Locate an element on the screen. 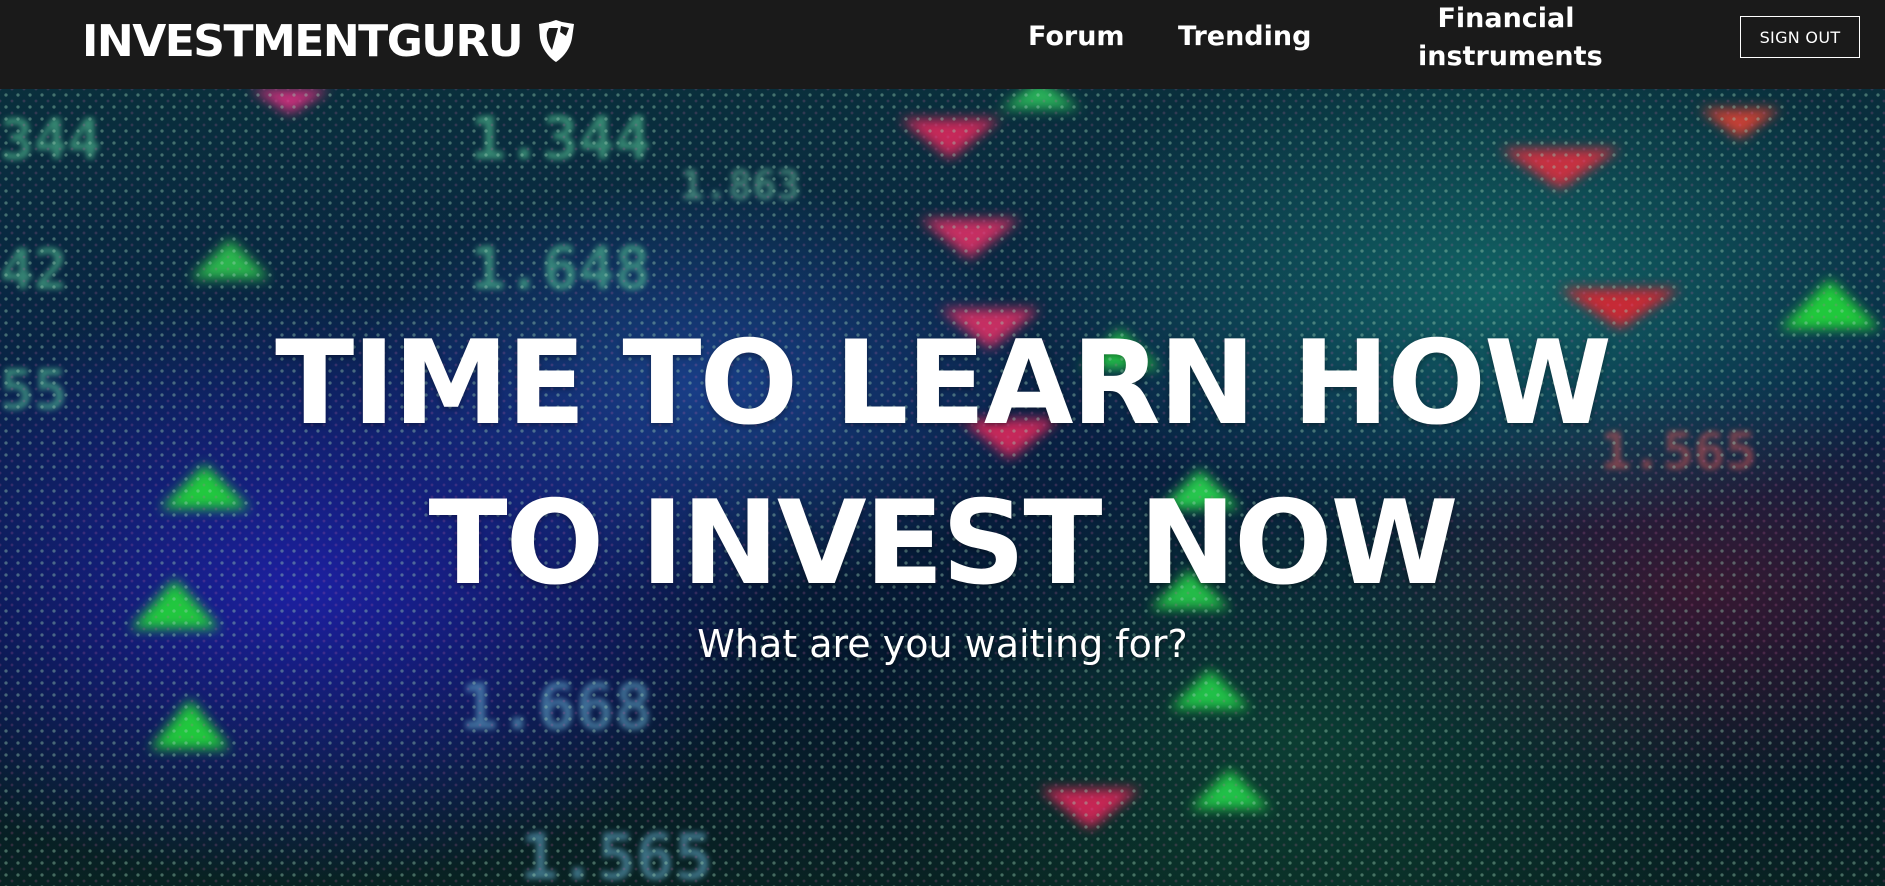  hero-subheadline: What are you waiting for? is located at coordinates (942, 644).